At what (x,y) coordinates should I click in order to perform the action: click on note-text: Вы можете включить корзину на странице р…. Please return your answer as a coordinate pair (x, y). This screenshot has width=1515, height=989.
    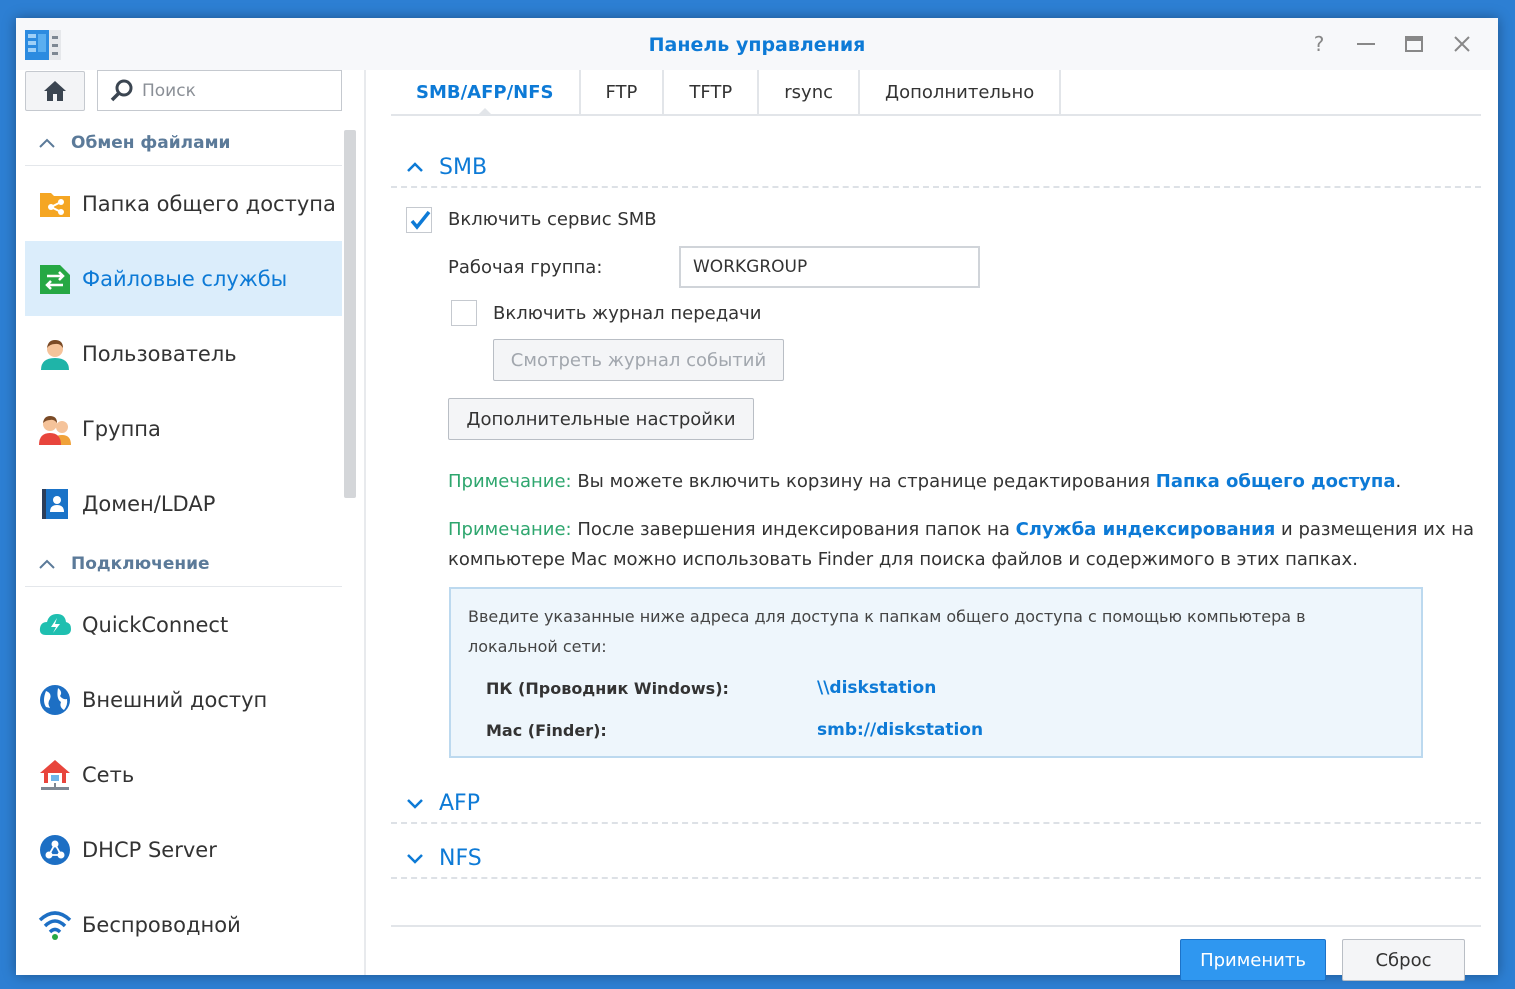
    Looking at the image, I should click on (863, 481).